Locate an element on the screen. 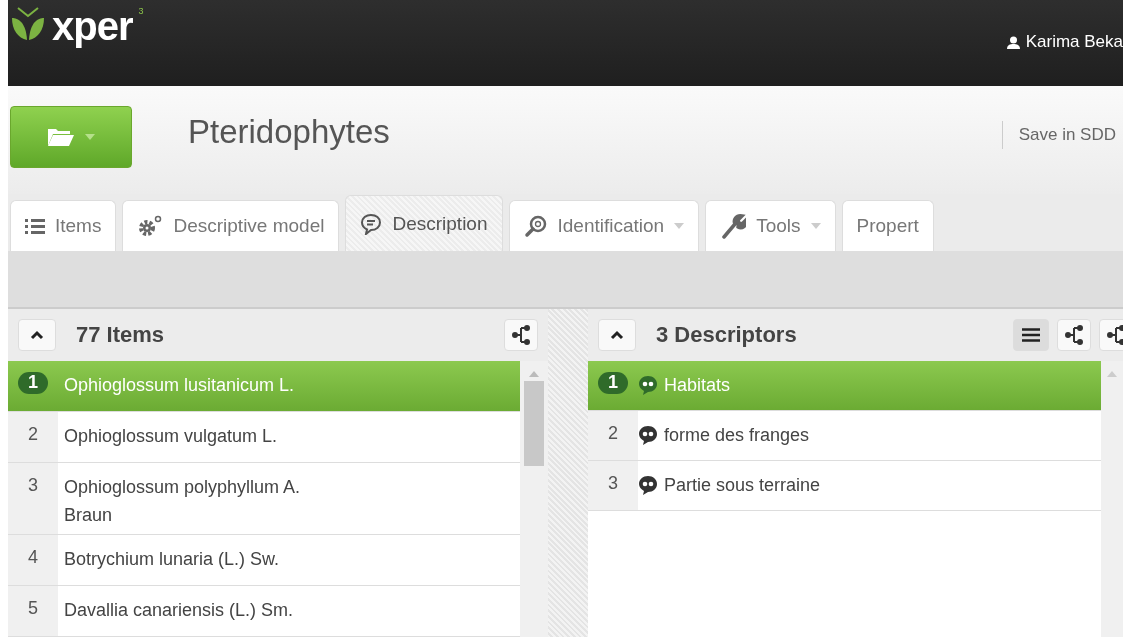 This screenshot has height=637, width=1123. panel-title: 77 Items is located at coordinates (121, 335).